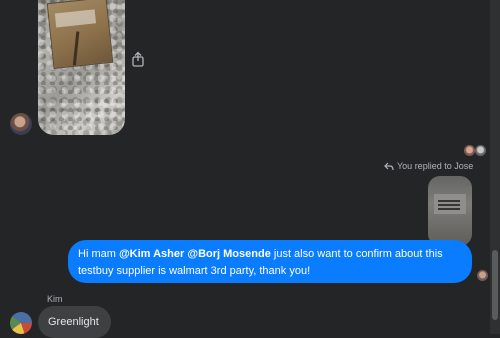 The height and width of the screenshot is (338, 500). Describe the element at coordinates (98, 254) in the screenshot. I see `message-text: Hi mam` at that location.